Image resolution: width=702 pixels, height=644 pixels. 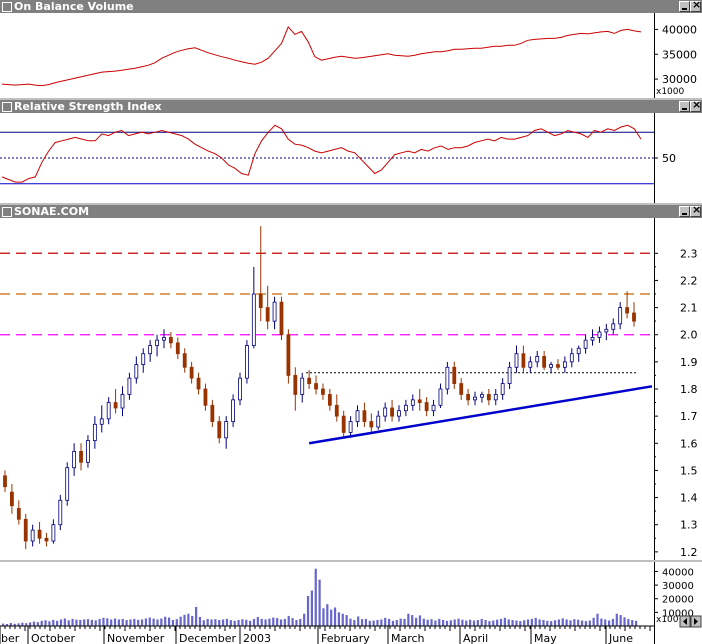 What do you see at coordinates (689, 335) in the screenshot?
I see `price-tick-label: 2.0` at bounding box center [689, 335].